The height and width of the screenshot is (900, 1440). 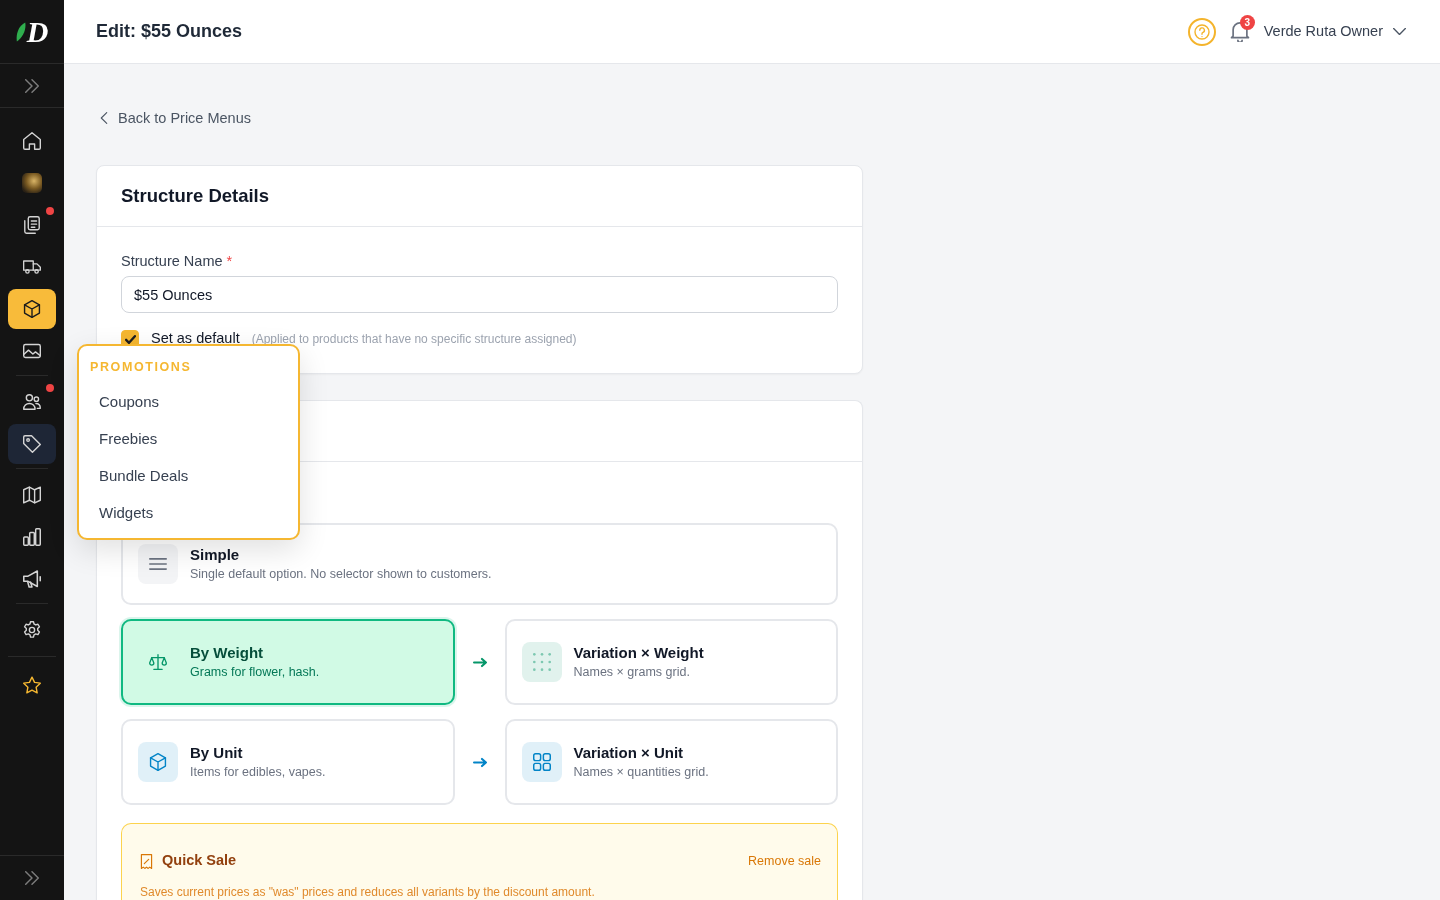 I want to click on notification-badge: 3, so click(x=1247, y=22).